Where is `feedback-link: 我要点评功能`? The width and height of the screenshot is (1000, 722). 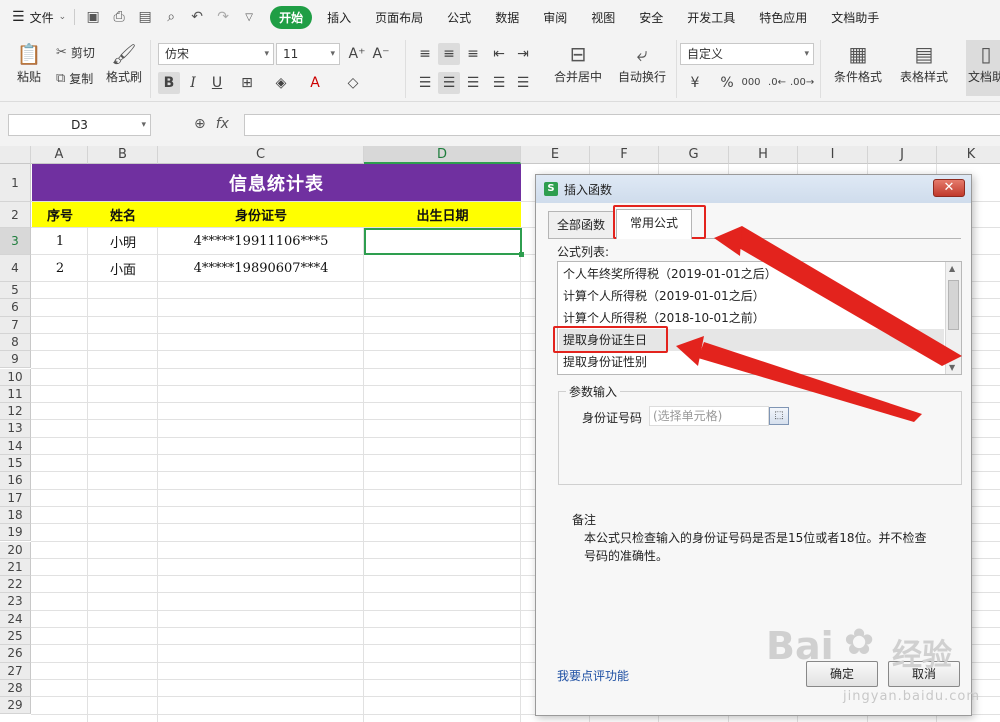
feedback-link: 我要点评功能 is located at coordinates (593, 675).